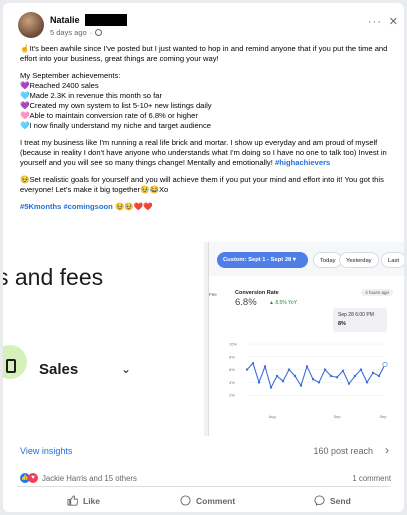  Describe the element at coordinates (232, 356) in the screenshot. I see `y-tick-label: 8%` at that location.